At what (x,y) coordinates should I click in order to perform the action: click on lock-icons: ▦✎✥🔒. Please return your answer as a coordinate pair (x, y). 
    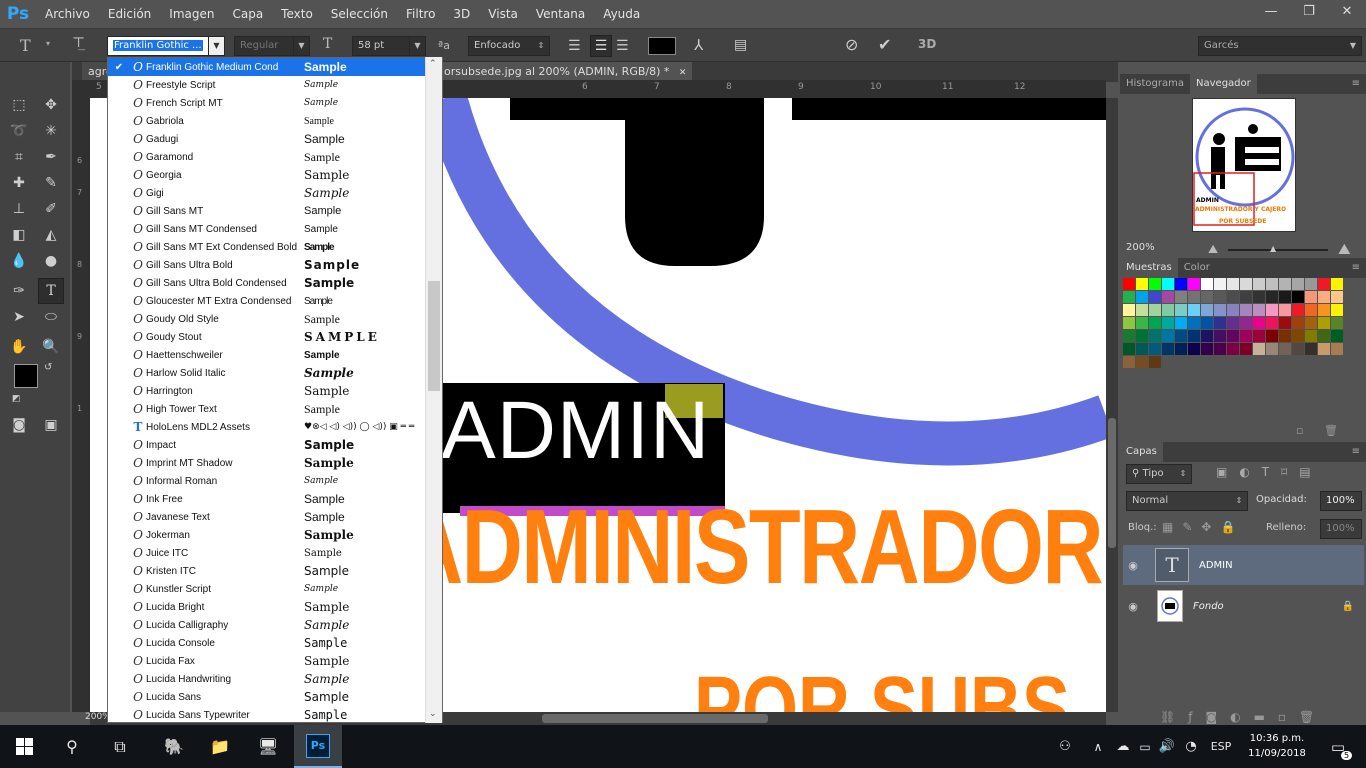
    Looking at the image, I should click on (1203, 527).